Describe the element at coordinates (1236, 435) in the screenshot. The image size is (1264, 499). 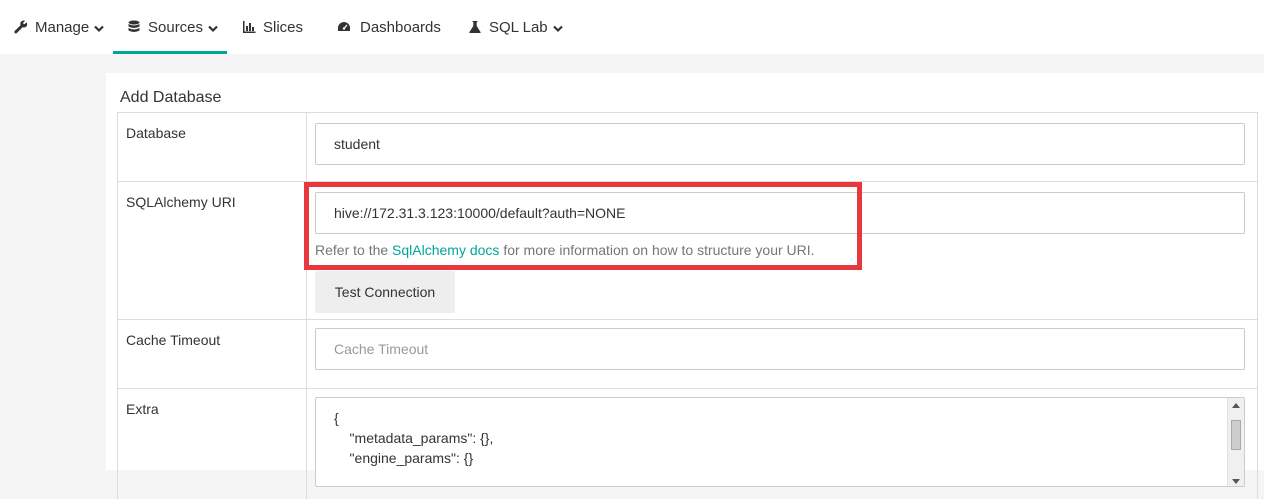
I see `scroll-thumb` at that location.